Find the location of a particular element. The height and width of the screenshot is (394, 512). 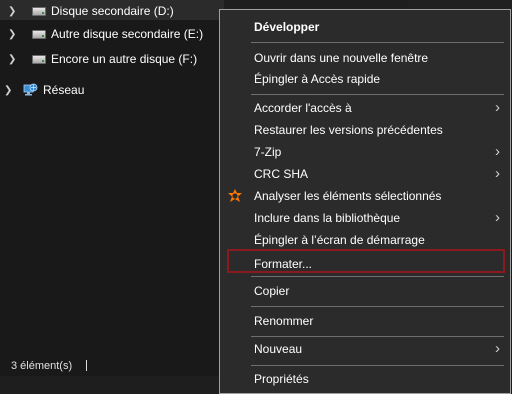

menu-item-restaurer-versions: Restaurer les versions précédentes is located at coordinates (365, 130).